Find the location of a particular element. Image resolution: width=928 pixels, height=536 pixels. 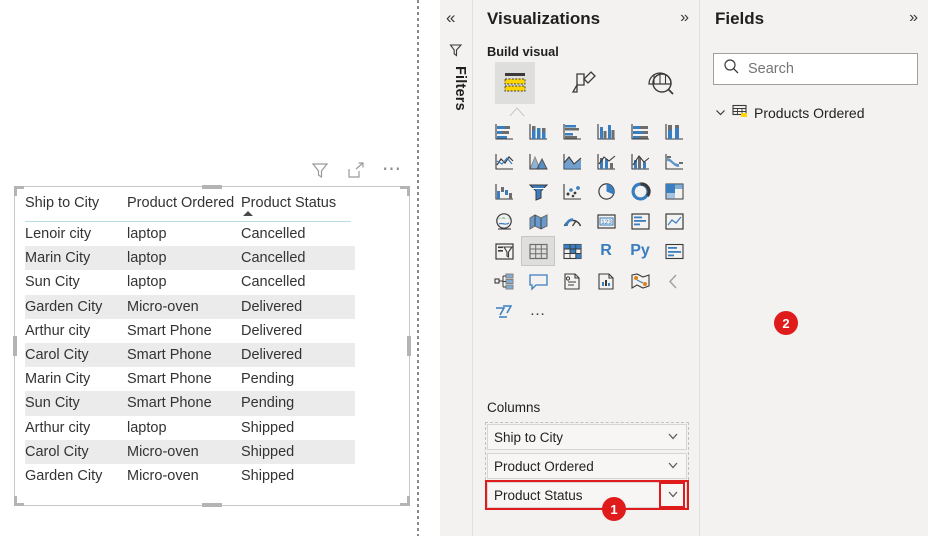

table-row: Garden City Micro-oven Delivered is located at coordinates (190, 306).